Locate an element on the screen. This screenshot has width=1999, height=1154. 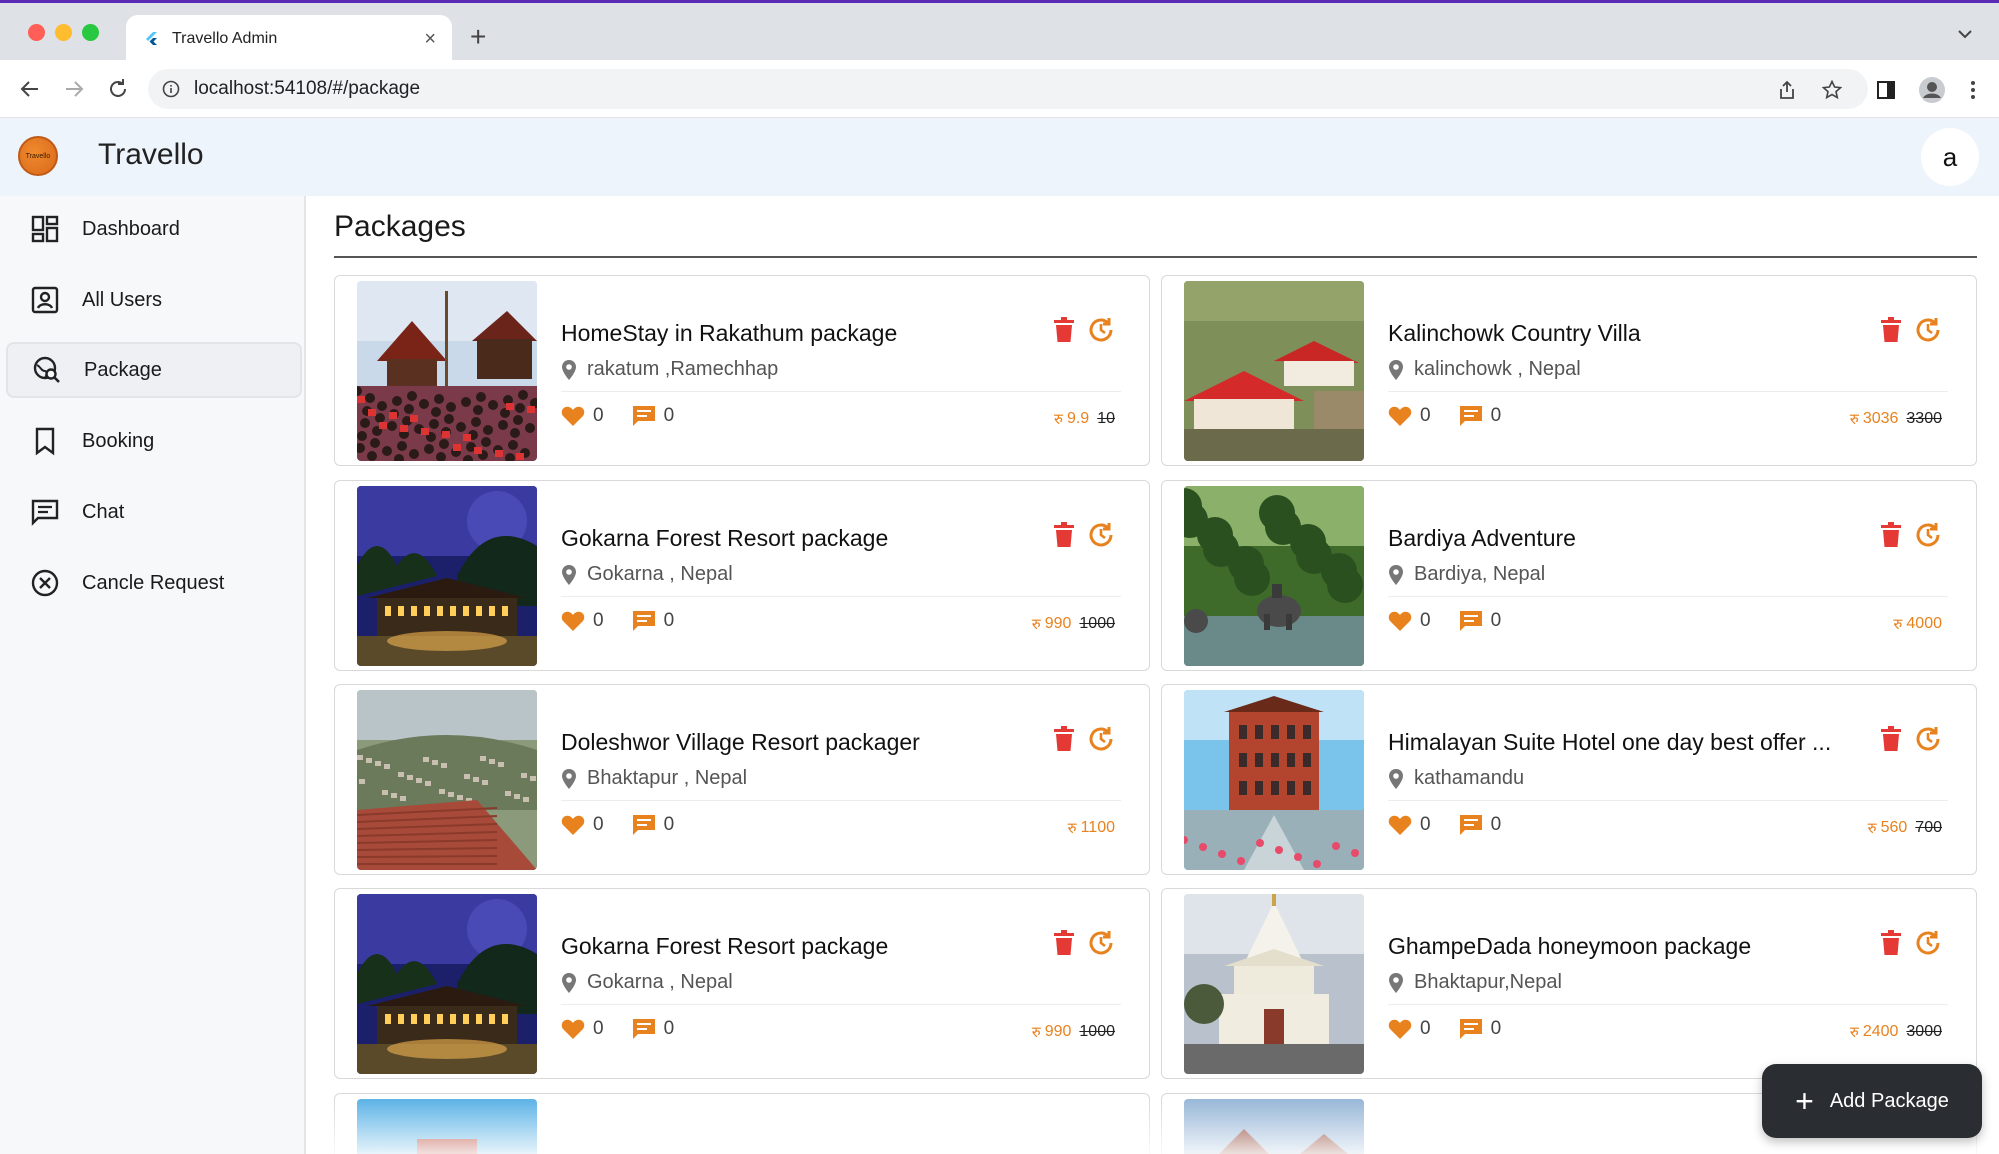
side-panel-icon is located at coordinates (1886, 90).